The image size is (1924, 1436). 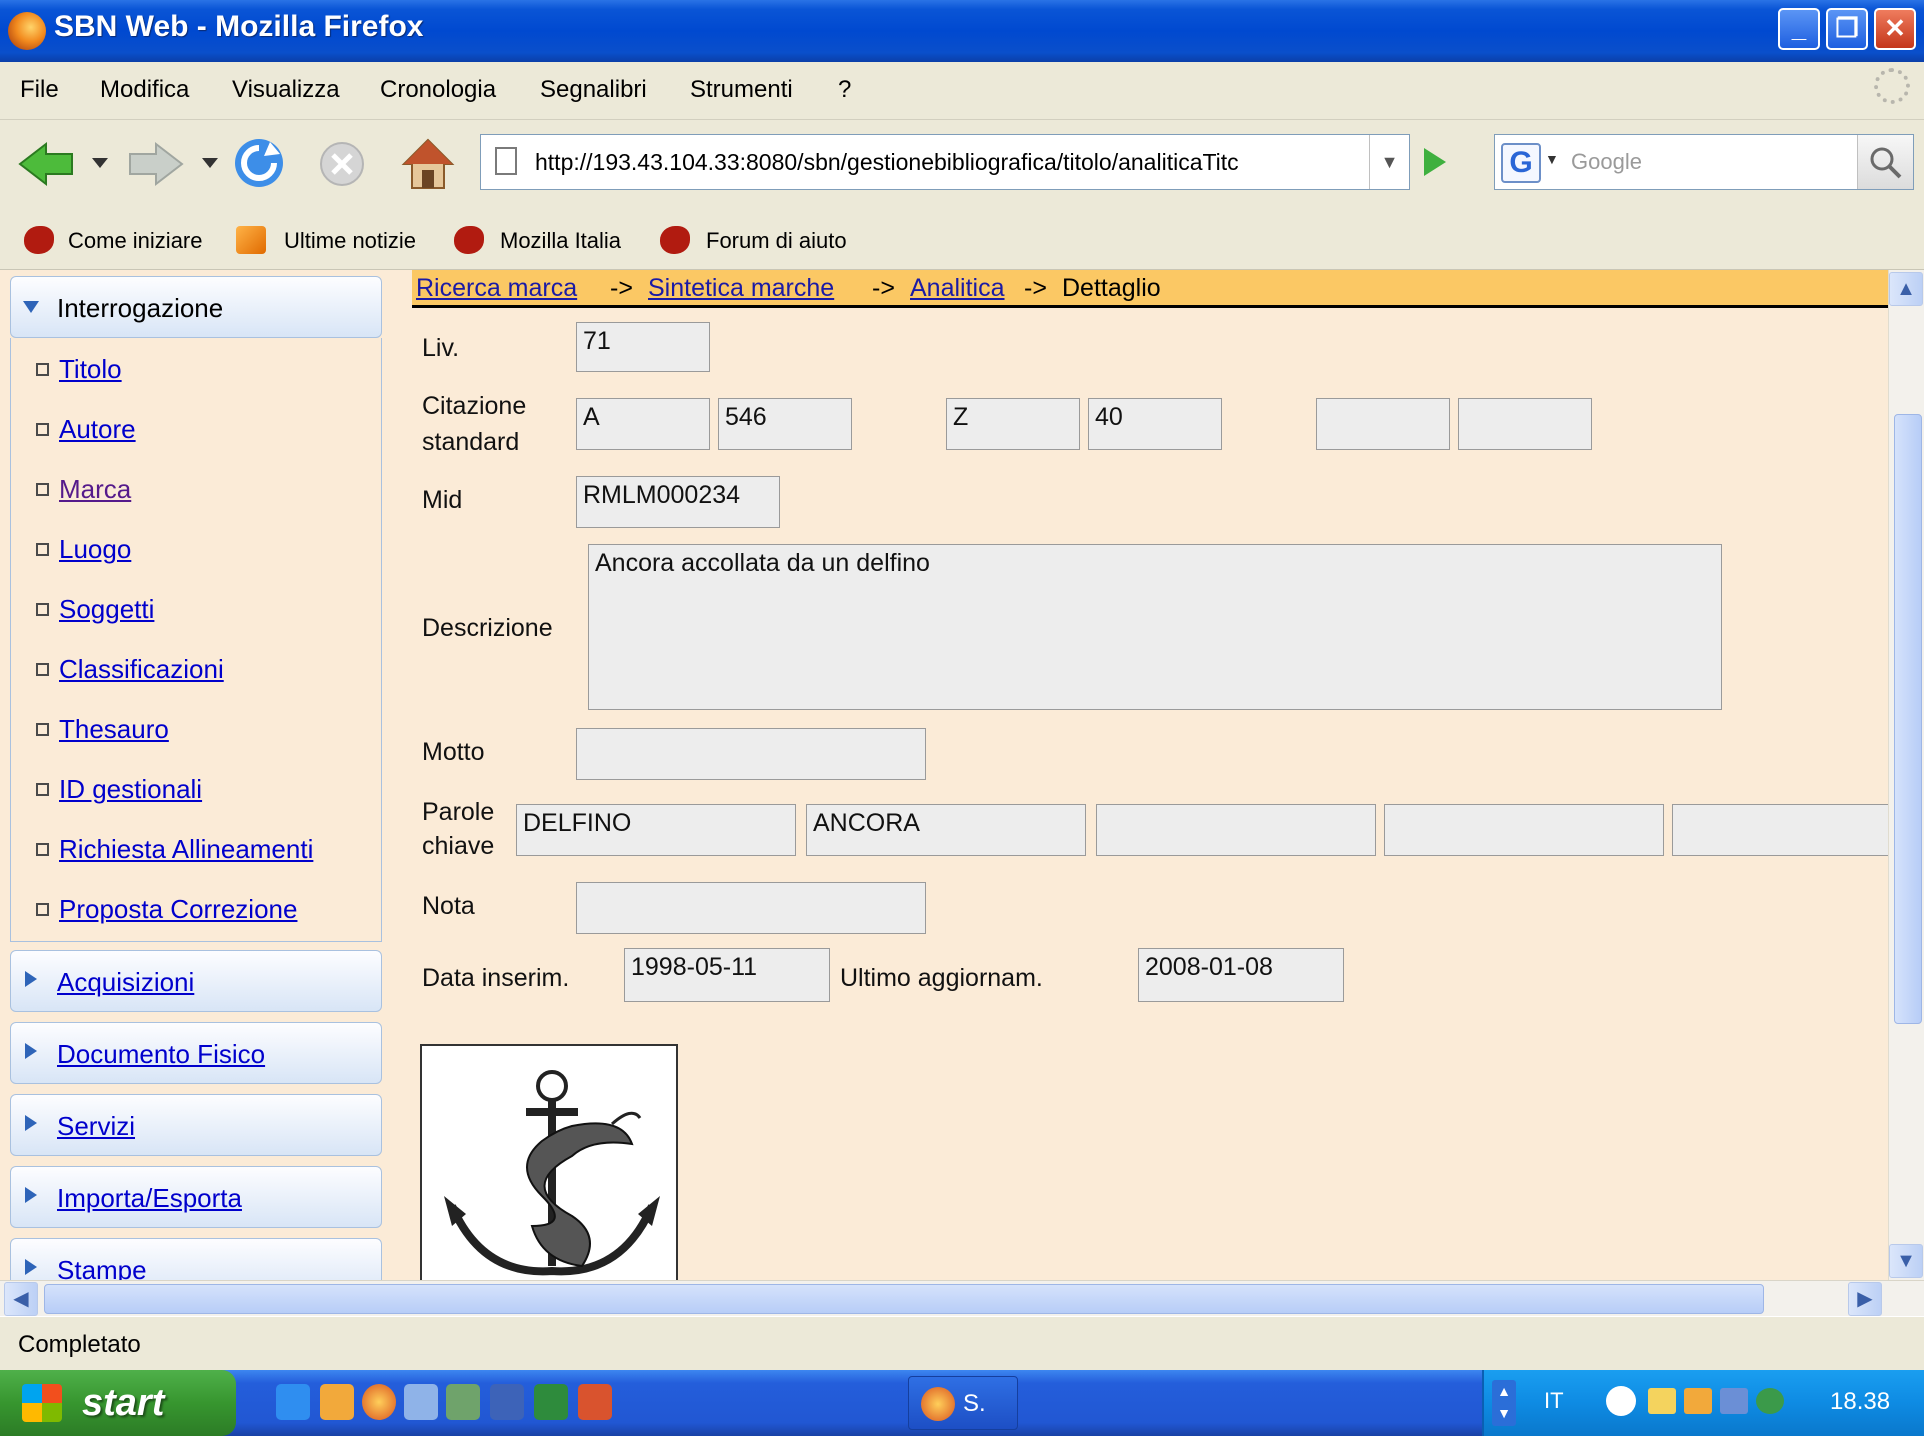 I want to click on horizontal-scroll-thumb, so click(x=904, y=1299).